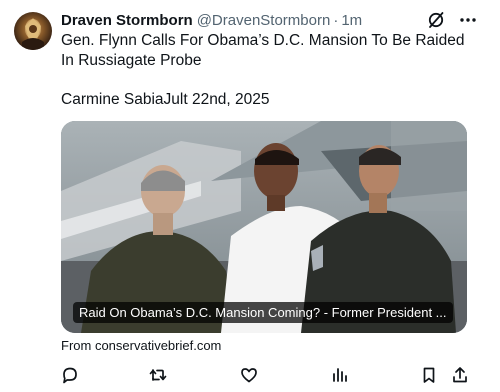 The image size is (500, 392). What do you see at coordinates (436, 20) in the screenshot?
I see `grok-icon` at bounding box center [436, 20].